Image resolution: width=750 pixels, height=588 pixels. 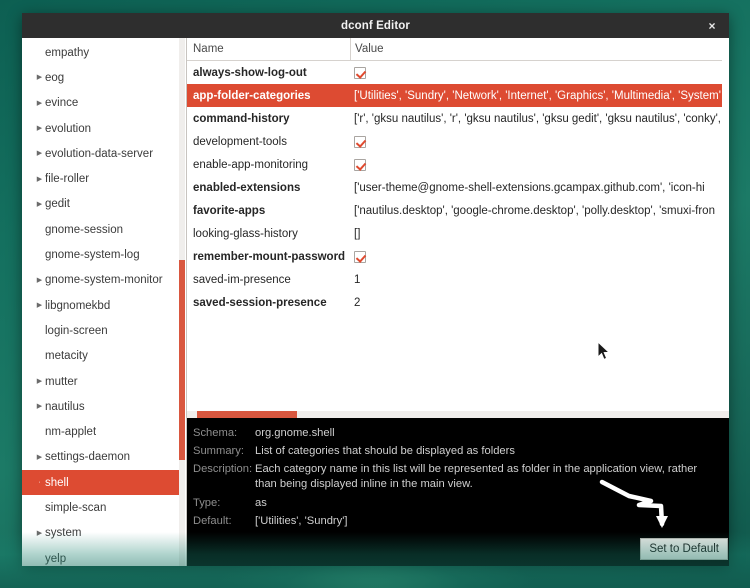 I want to click on sidebar-item-evolution: ▶ evolution, so click(x=100, y=128).